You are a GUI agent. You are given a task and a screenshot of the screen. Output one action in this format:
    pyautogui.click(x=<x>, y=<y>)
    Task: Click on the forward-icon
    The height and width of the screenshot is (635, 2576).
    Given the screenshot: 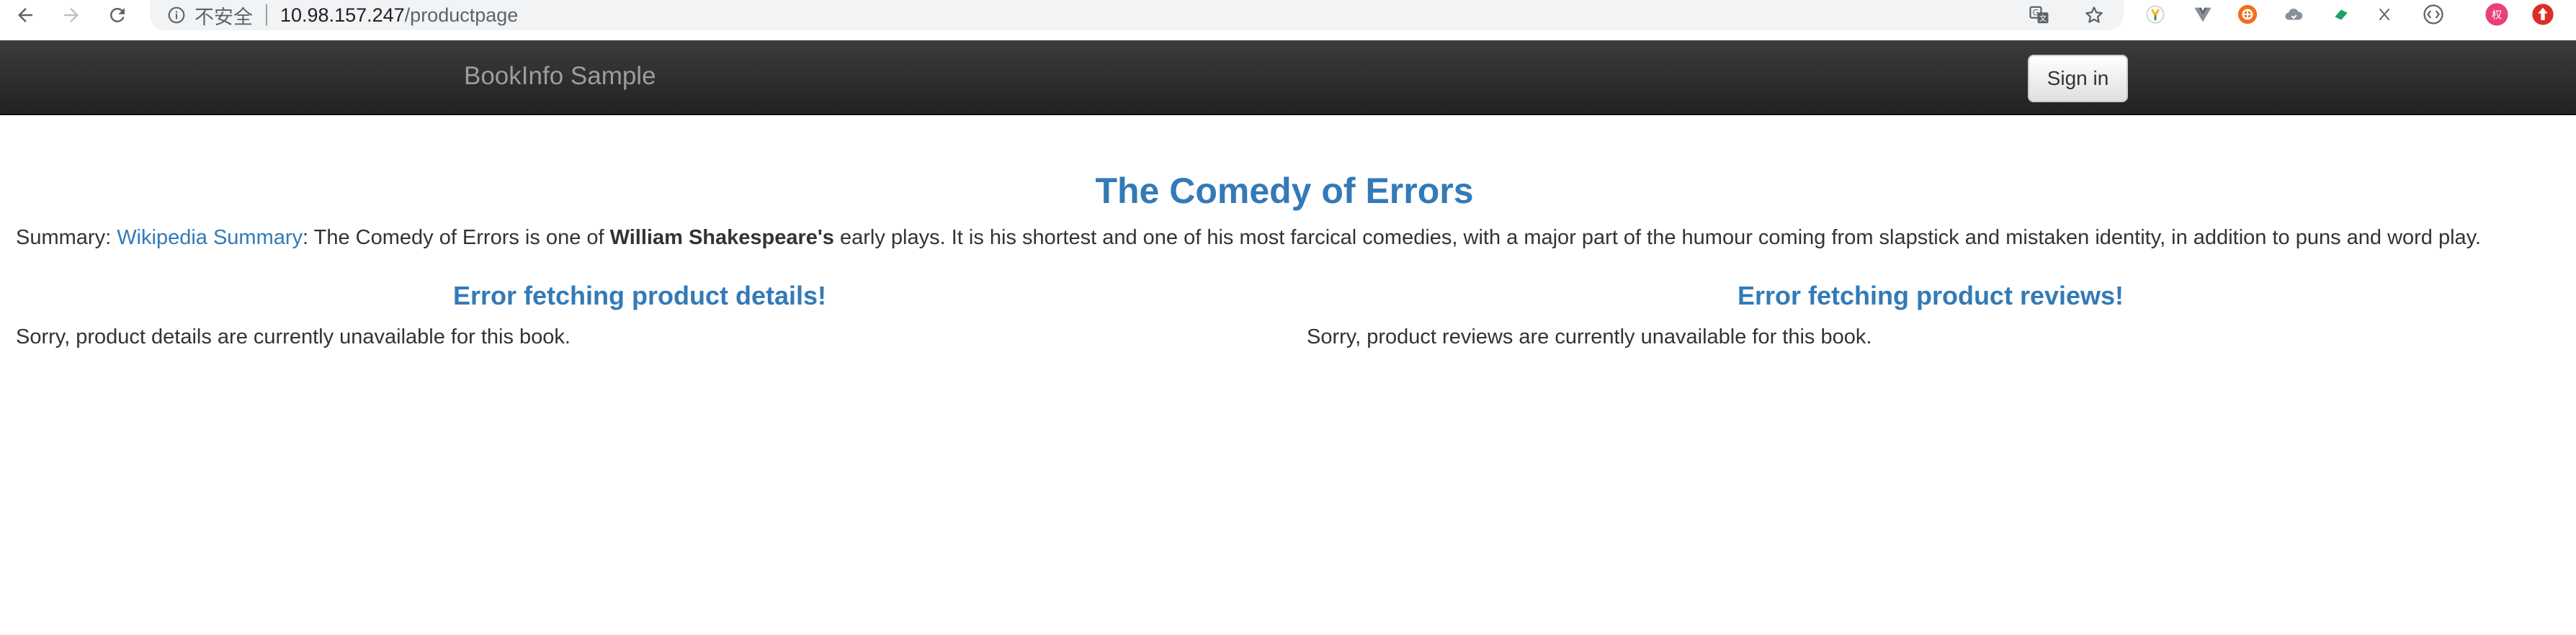 What is the action you would take?
    pyautogui.click(x=71, y=15)
    